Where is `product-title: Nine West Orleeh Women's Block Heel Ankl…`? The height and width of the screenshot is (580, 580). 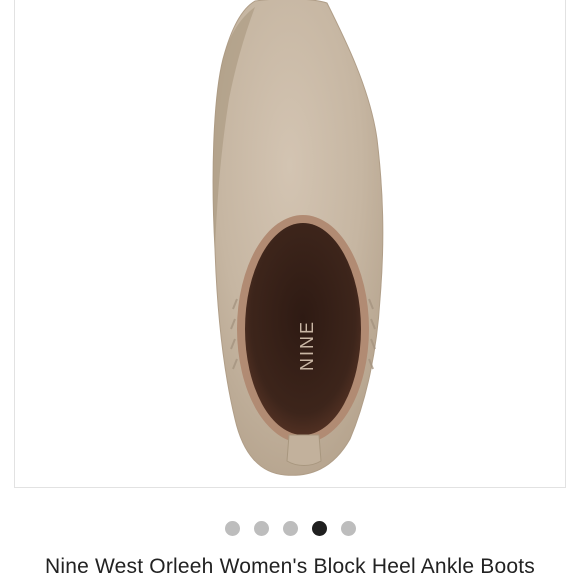 product-title: Nine West Orleeh Women's Block Heel Ankl… is located at coordinates (289, 566).